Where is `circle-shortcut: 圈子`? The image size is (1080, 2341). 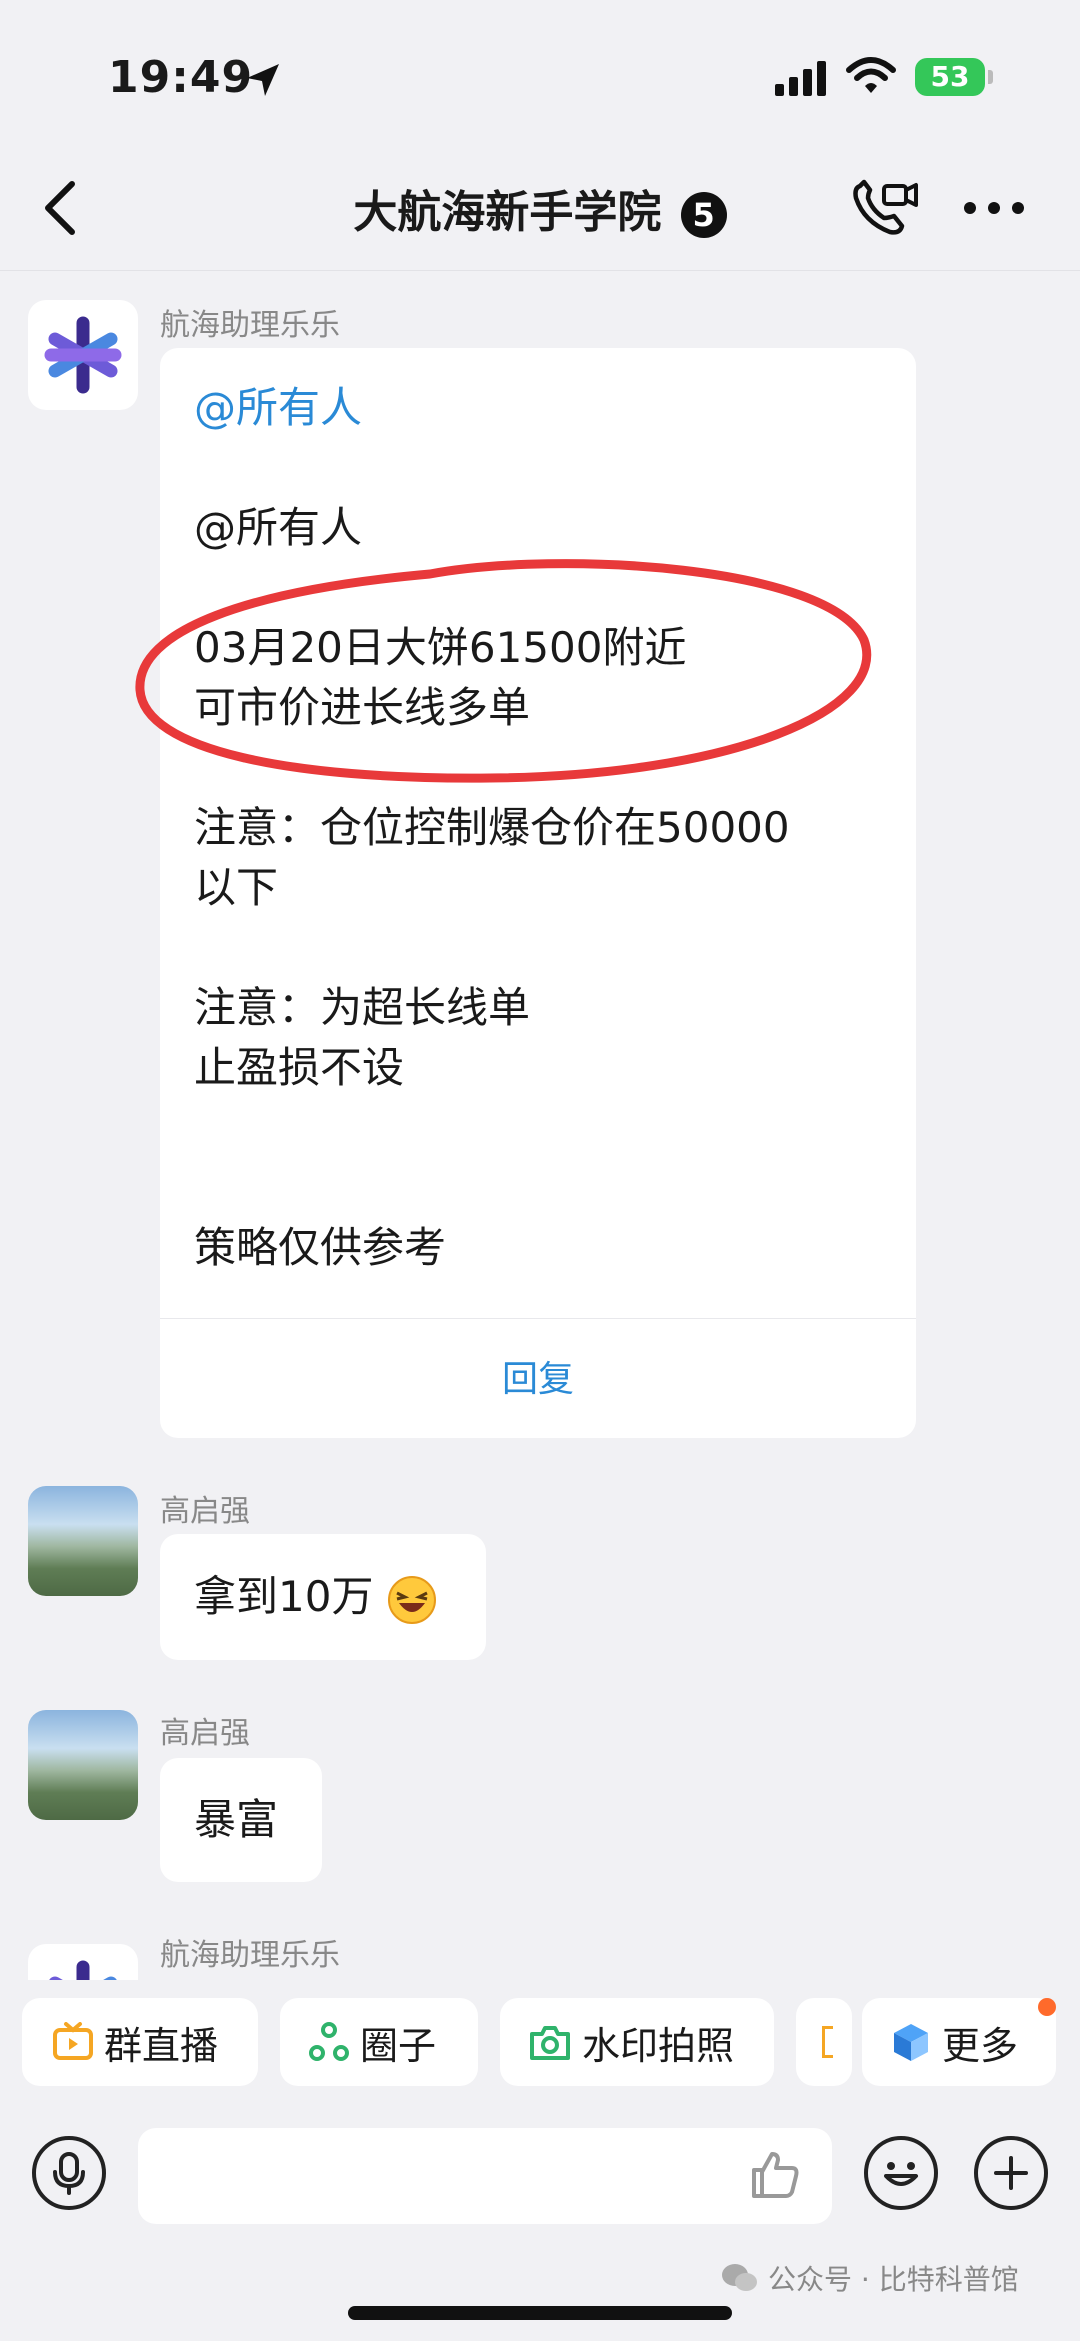 circle-shortcut: 圈子 is located at coordinates (379, 2042).